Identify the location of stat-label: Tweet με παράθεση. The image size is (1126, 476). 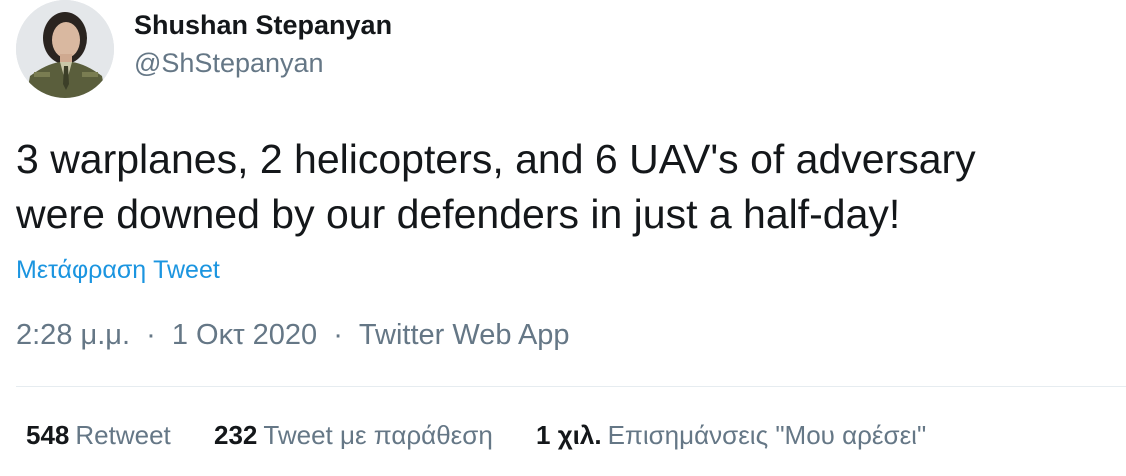
(378, 435).